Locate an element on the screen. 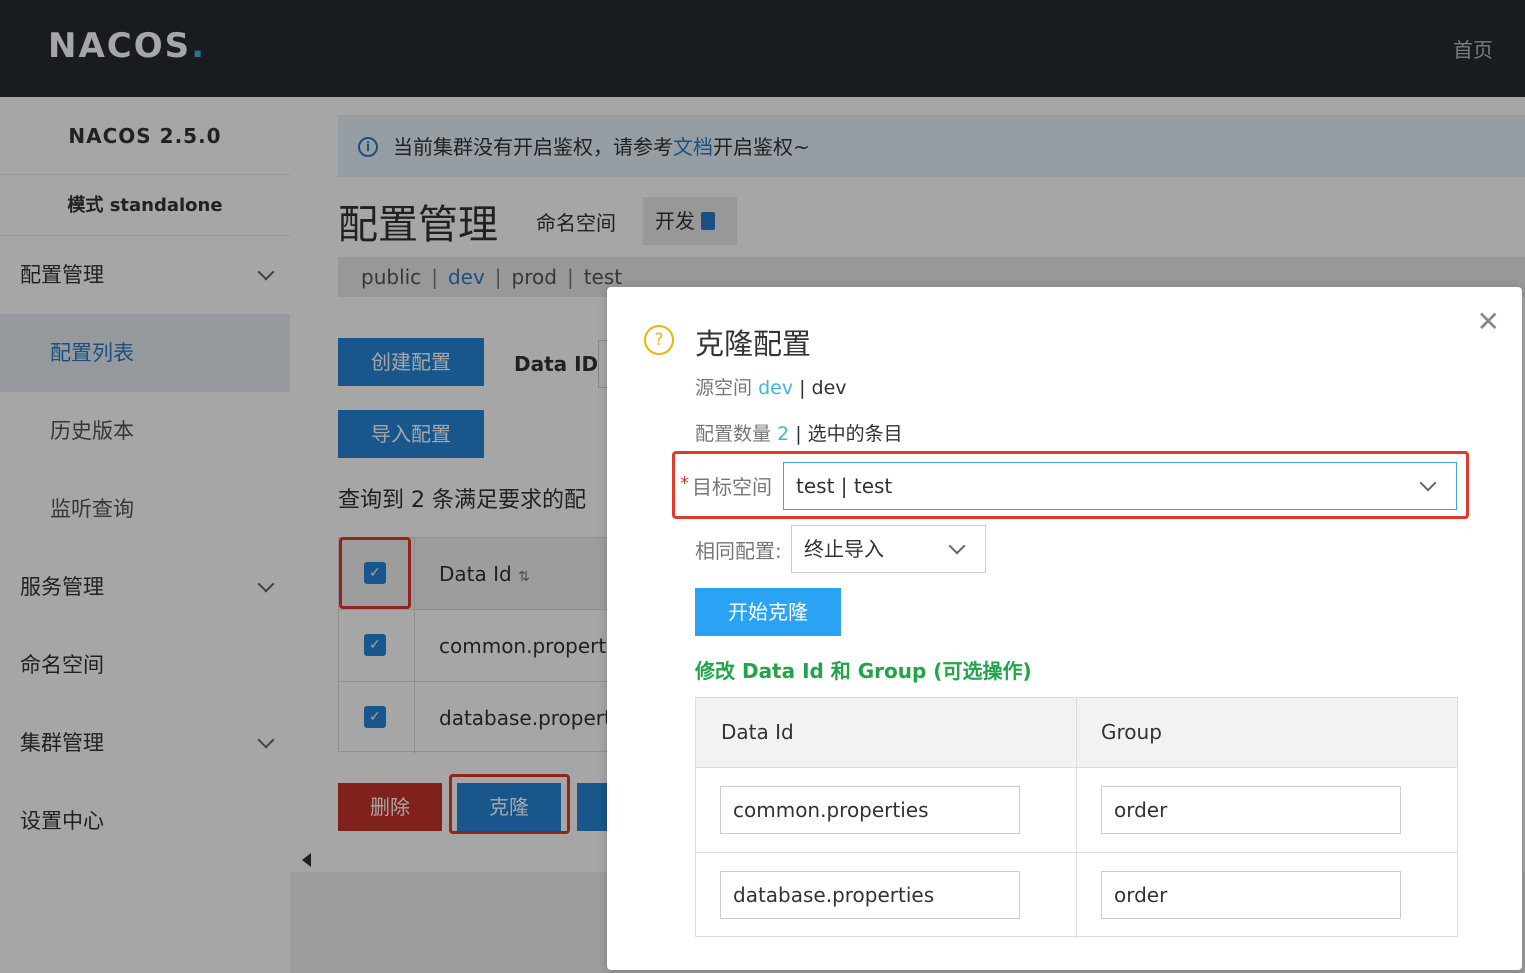 This screenshot has width=1525, height=973. chevron-down-icon is located at coordinates (957, 546).